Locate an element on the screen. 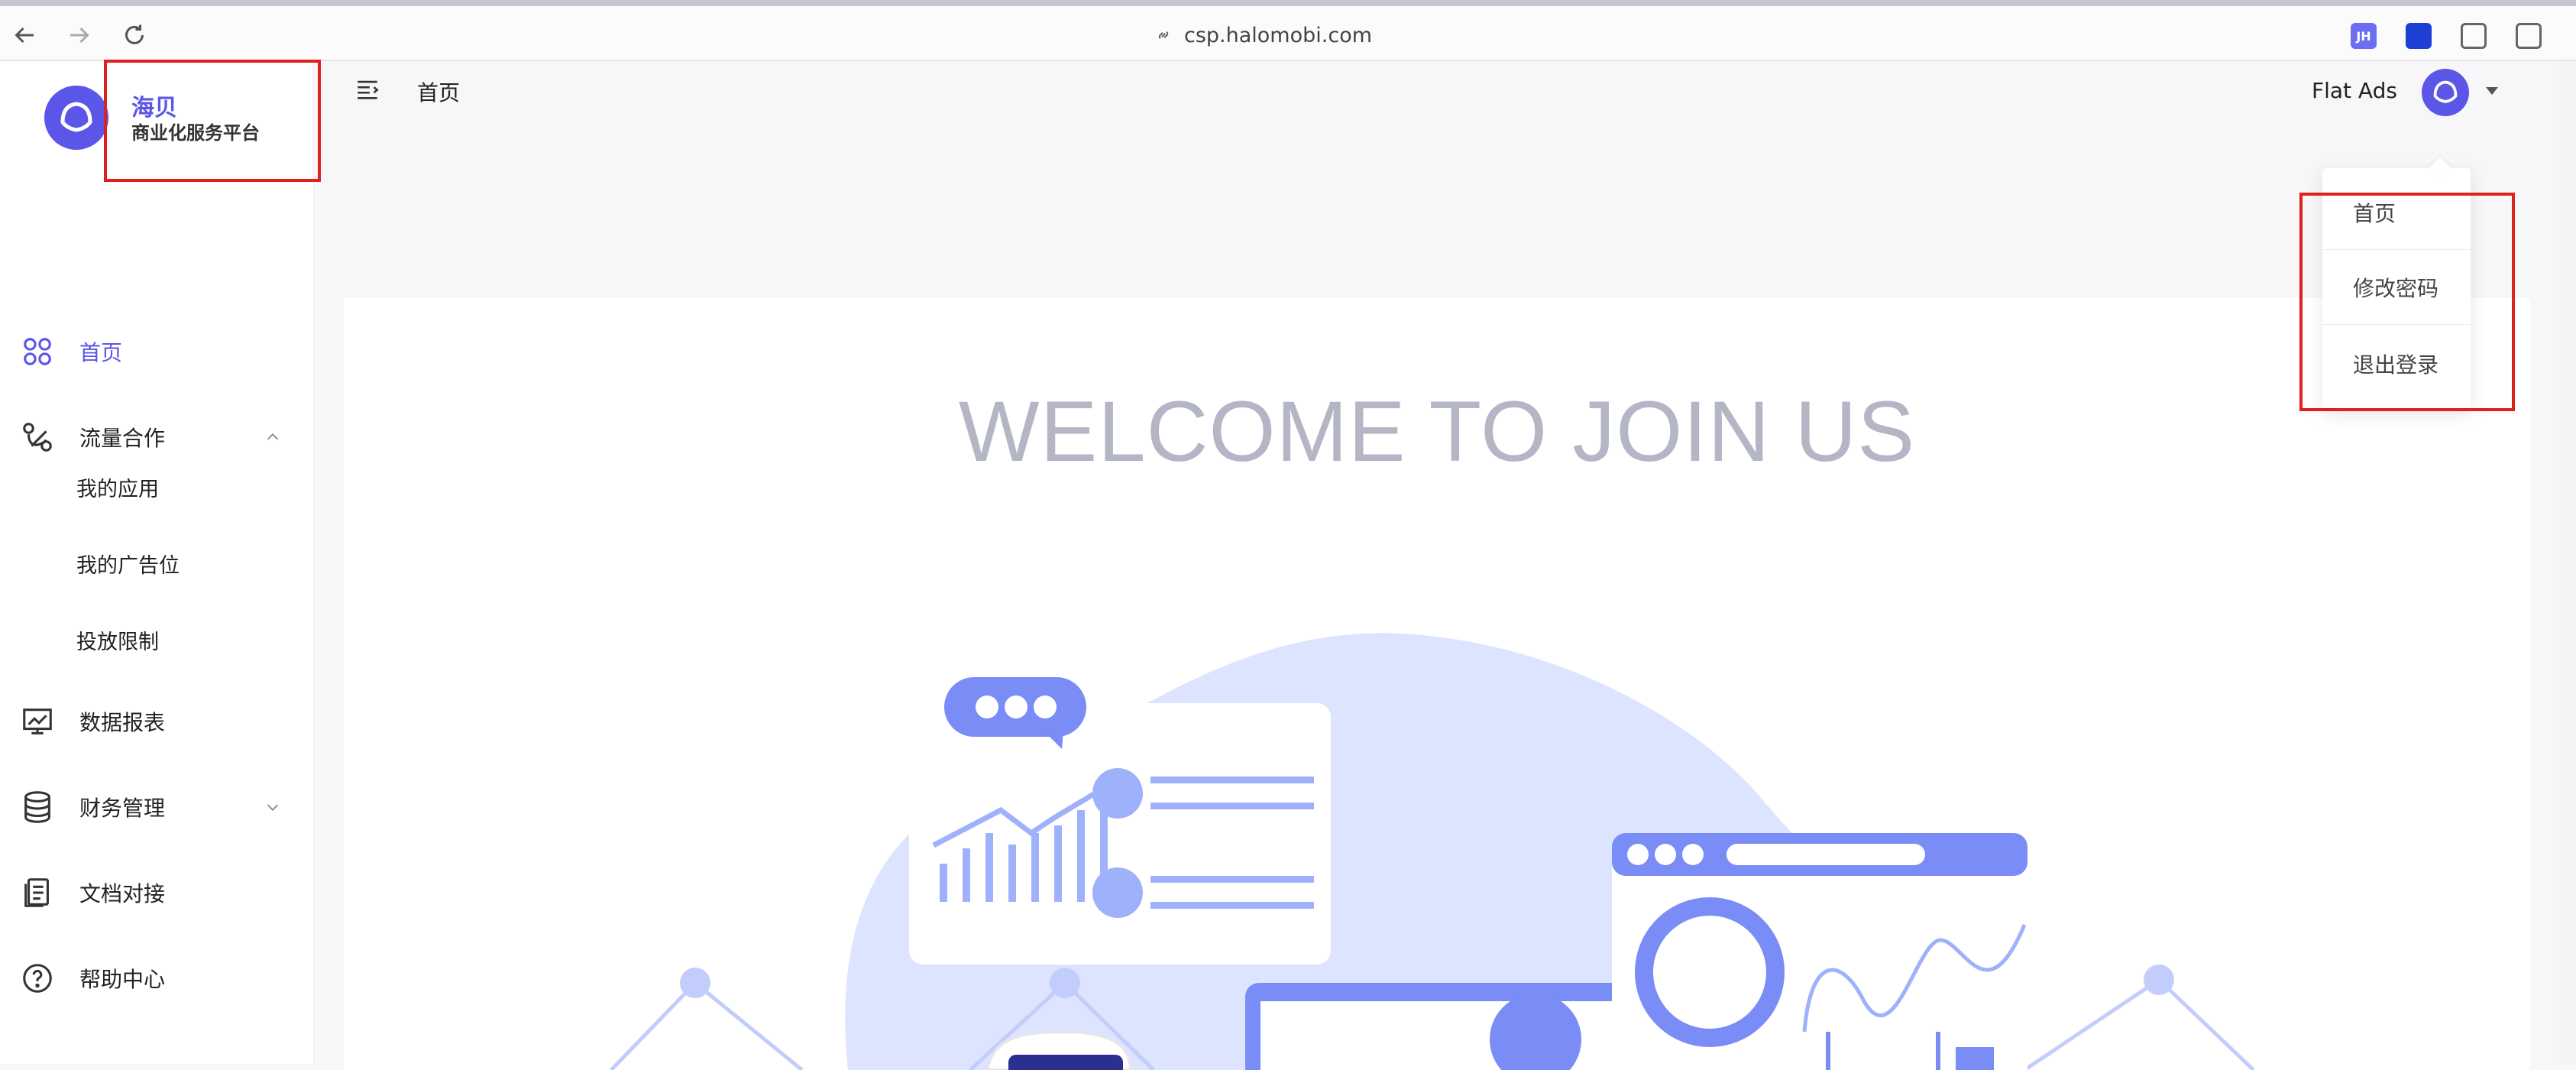 The height and width of the screenshot is (1070, 2576). chevron-down-icon is located at coordinates (273, 807).